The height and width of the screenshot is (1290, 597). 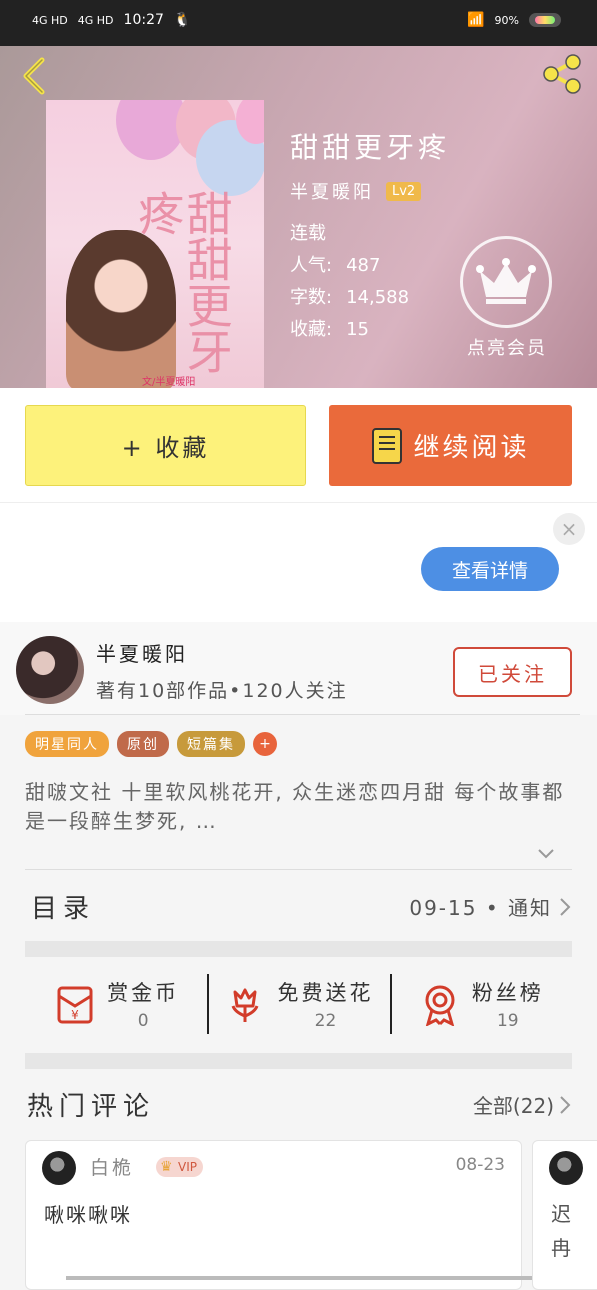 What do you see at coordinates (142, 654) in the screenshot?
I see `author-card-name: 半夏暖阳` at bounding box center [142, 654].